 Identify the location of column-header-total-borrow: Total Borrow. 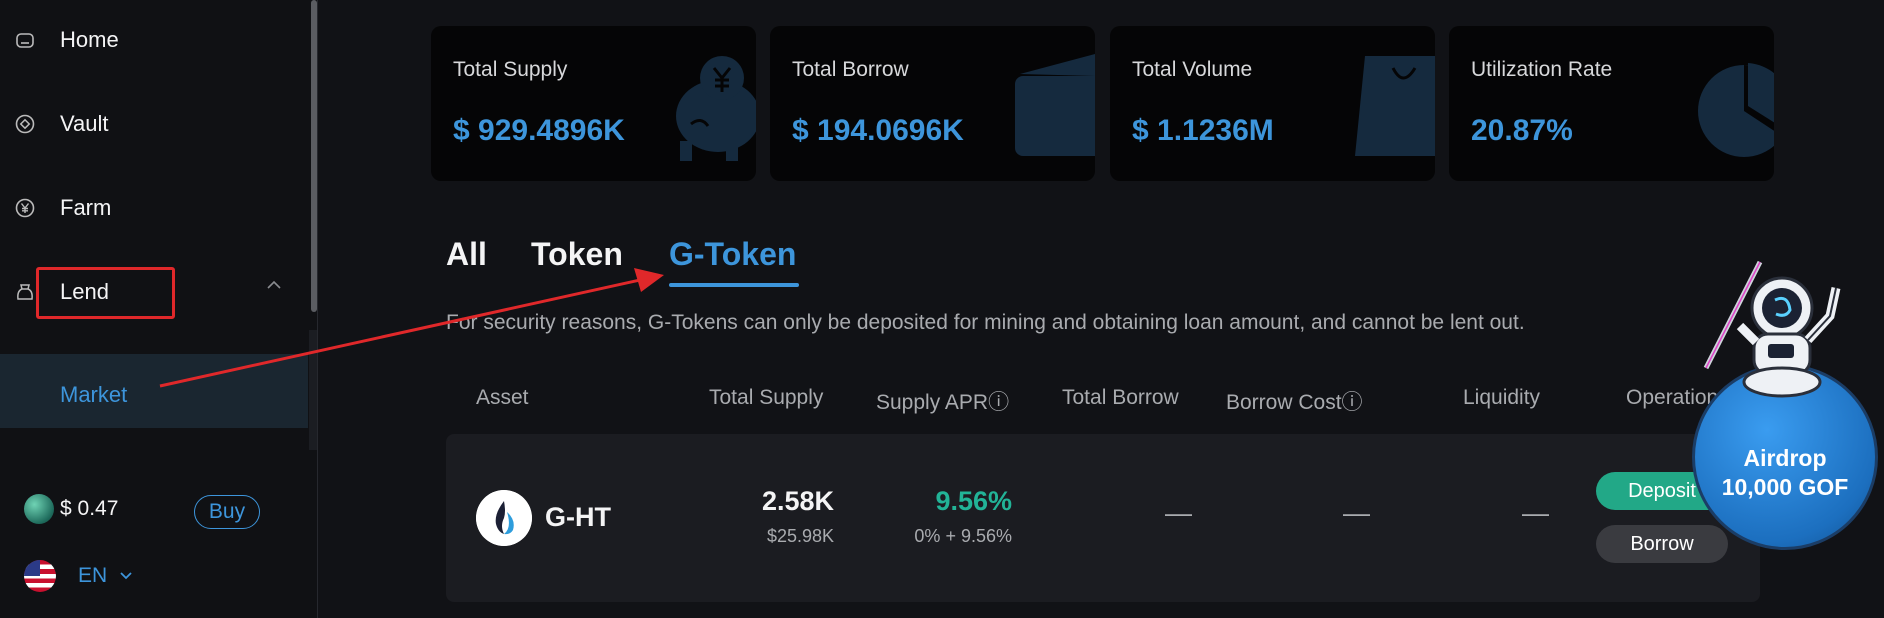
(1120, 398).